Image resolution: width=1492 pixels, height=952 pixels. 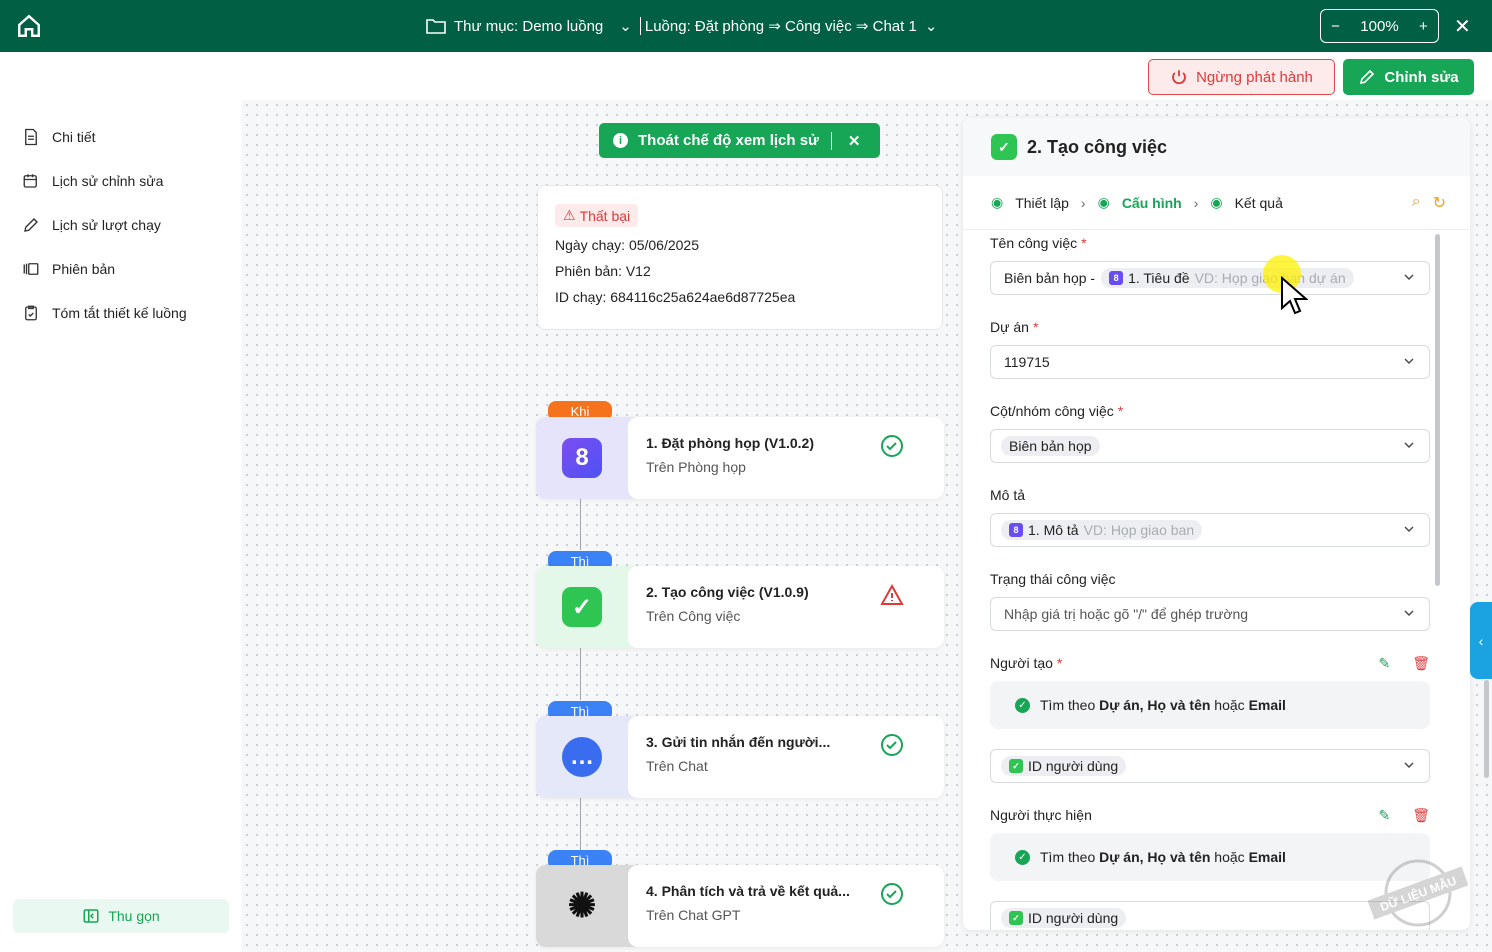 What do you see at coordinates (1210, 915) in the screenshot?
I see `assignee-select: ✓ ID người dùng` at bounding box center [1210, 915].